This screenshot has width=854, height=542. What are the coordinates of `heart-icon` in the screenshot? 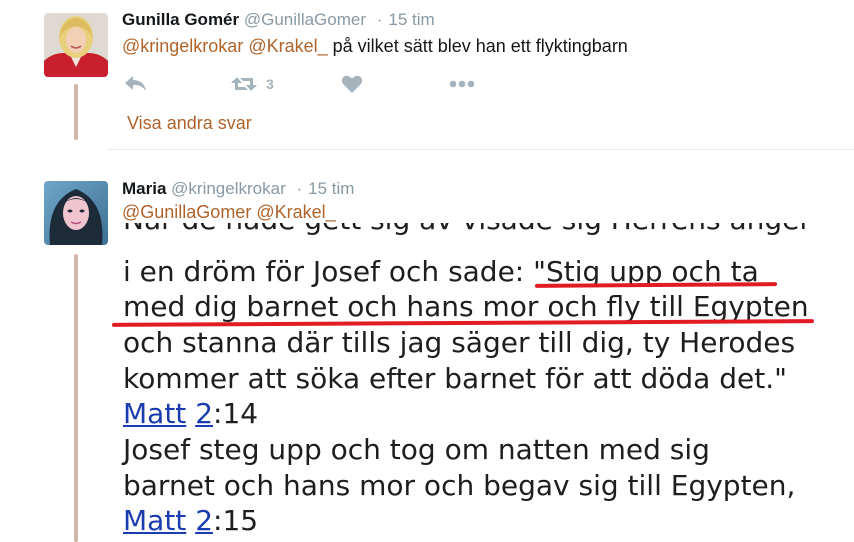 It's located at (352, 84).